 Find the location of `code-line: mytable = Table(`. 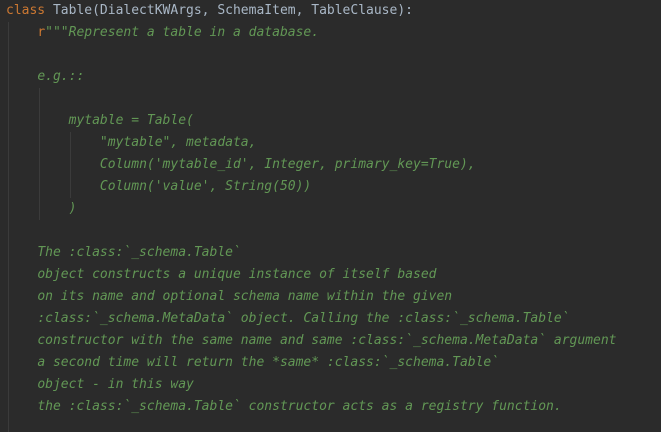

code-line: mytable = Table( is located at coordinates (100, 121).